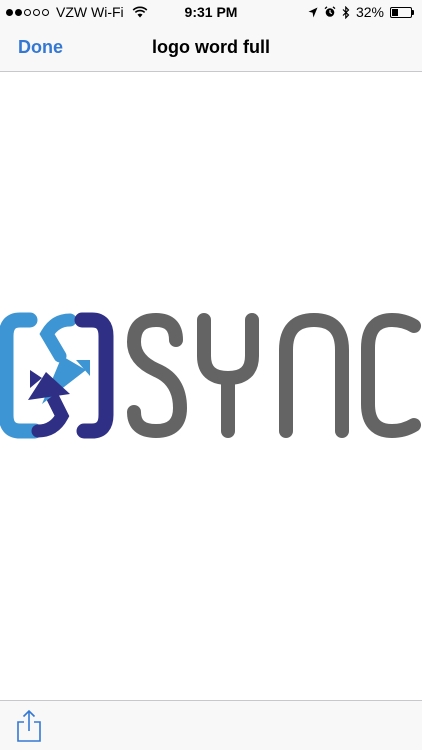  What do you see at coordinates (313, 12) in the screenshot?
I see `location-arrow-icon` at bounding box center [313, 12].